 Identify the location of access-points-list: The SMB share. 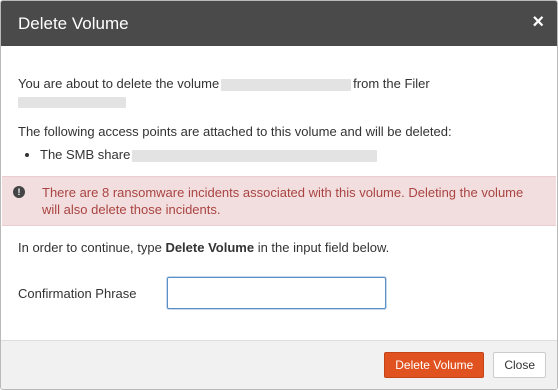
(279, 155).